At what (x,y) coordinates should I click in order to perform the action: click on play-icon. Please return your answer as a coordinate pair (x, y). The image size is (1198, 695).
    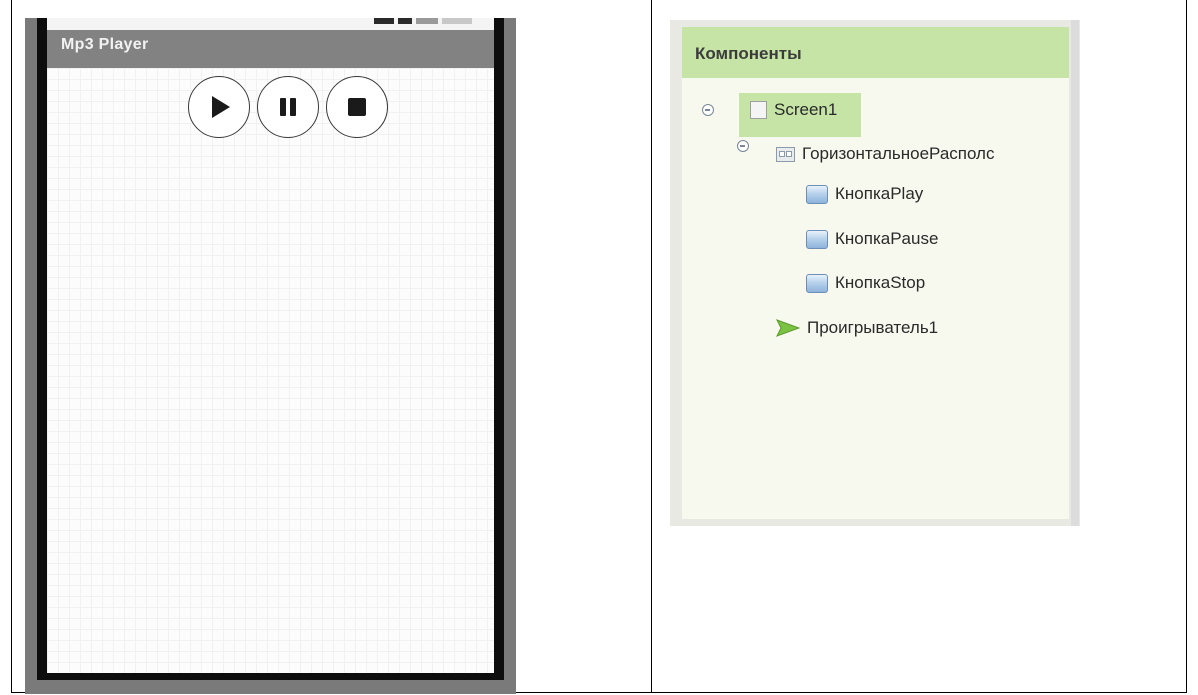
    Looking at the image, I should click on (221, 107).